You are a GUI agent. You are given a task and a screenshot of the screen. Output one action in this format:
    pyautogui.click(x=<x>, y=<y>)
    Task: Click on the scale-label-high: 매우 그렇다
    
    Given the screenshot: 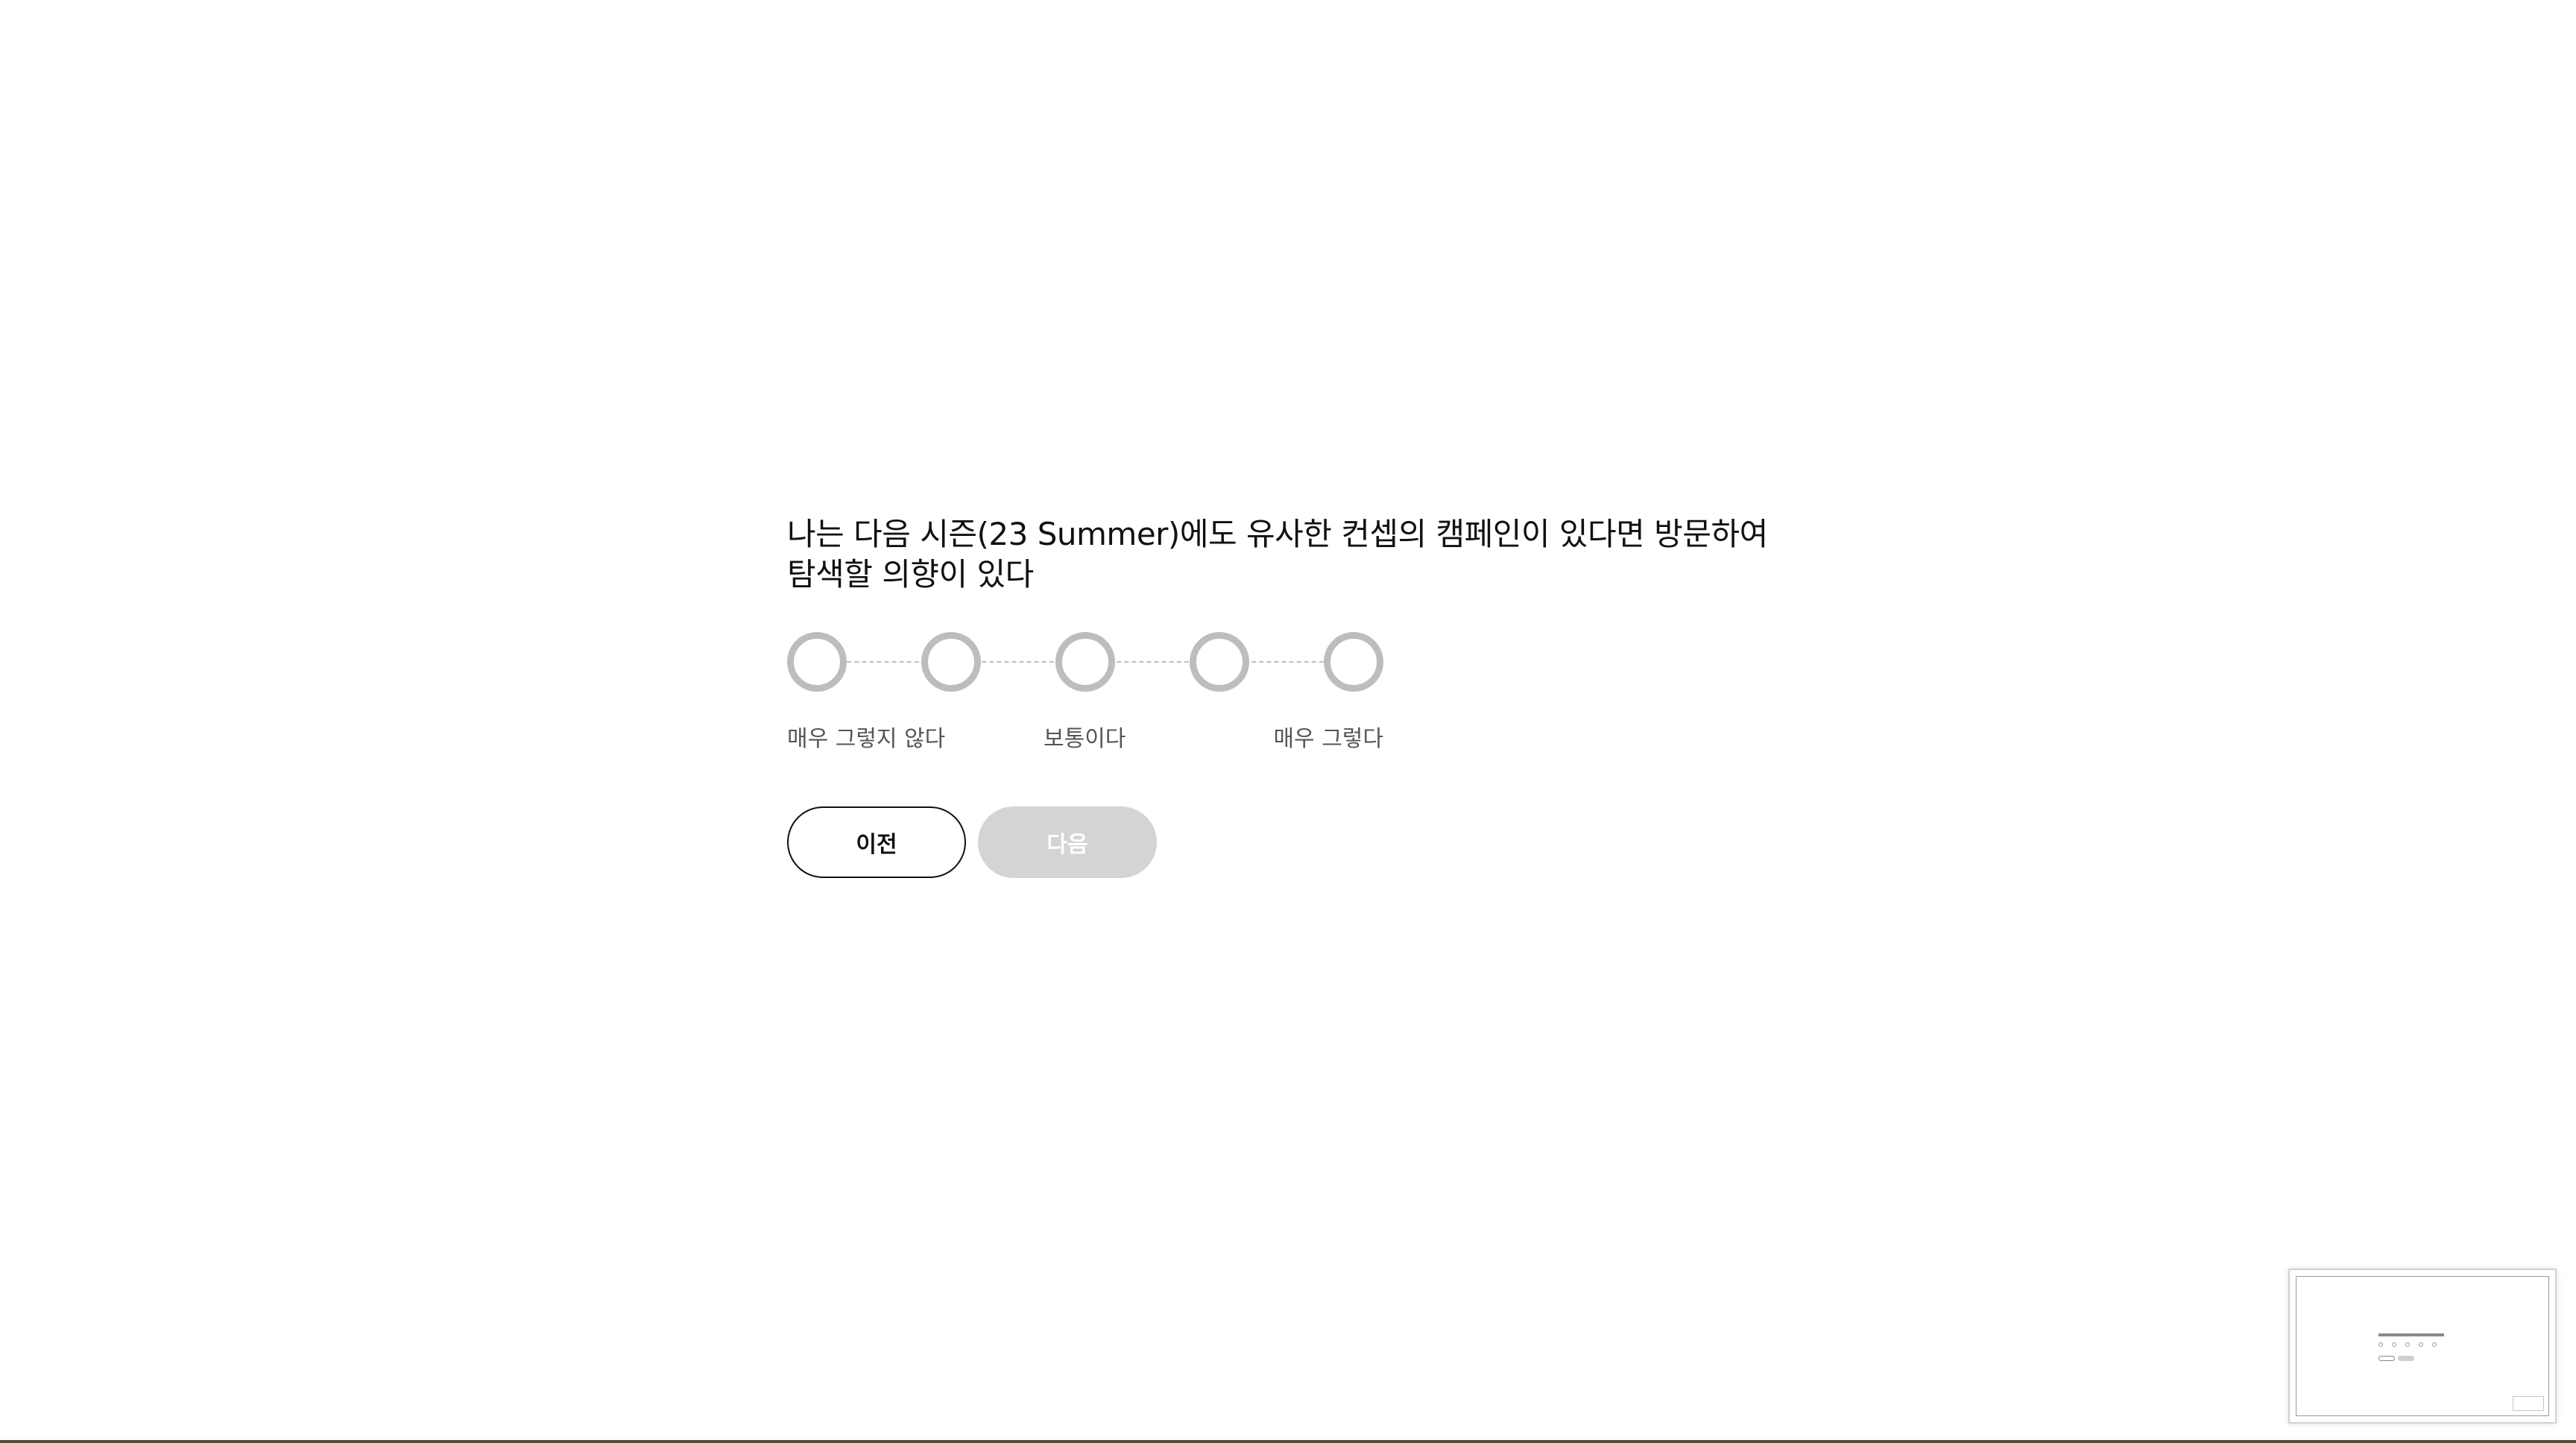 What is the action you would take?
    pyautogui.click(x=1328, y=739)
    